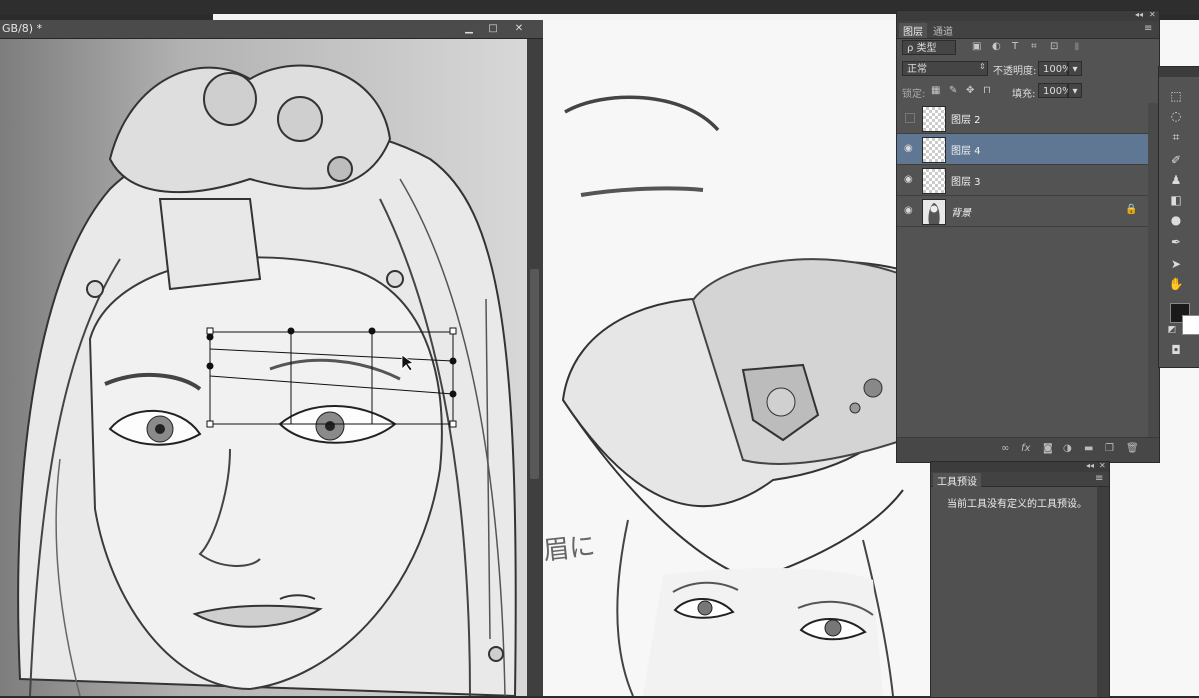 Image resolution: width=1199 pixels, height=698 pixels. I want to click on layer-row-selected: ◉ 图层 4, so click(1022, 149).